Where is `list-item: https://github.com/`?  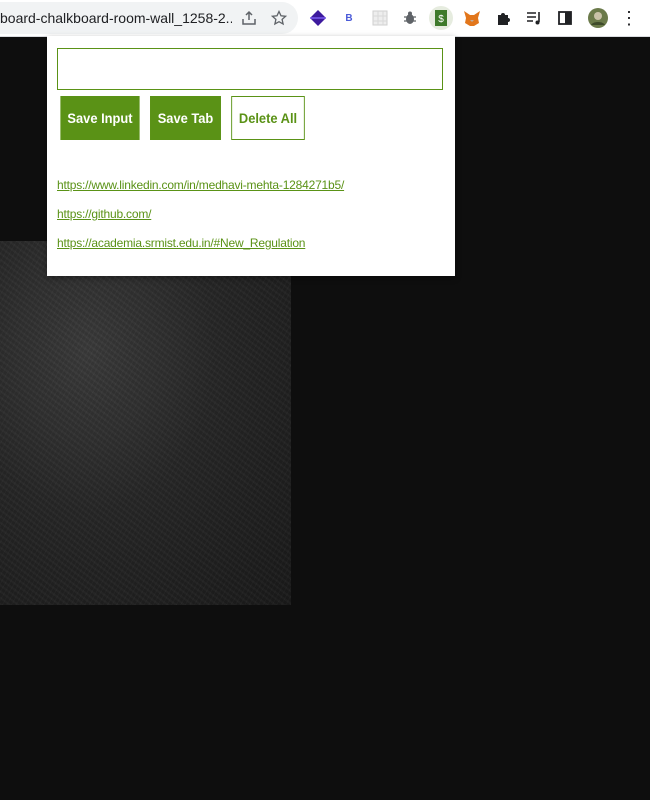
list-item: https://github.com/ is located at coordinates (200, 219).